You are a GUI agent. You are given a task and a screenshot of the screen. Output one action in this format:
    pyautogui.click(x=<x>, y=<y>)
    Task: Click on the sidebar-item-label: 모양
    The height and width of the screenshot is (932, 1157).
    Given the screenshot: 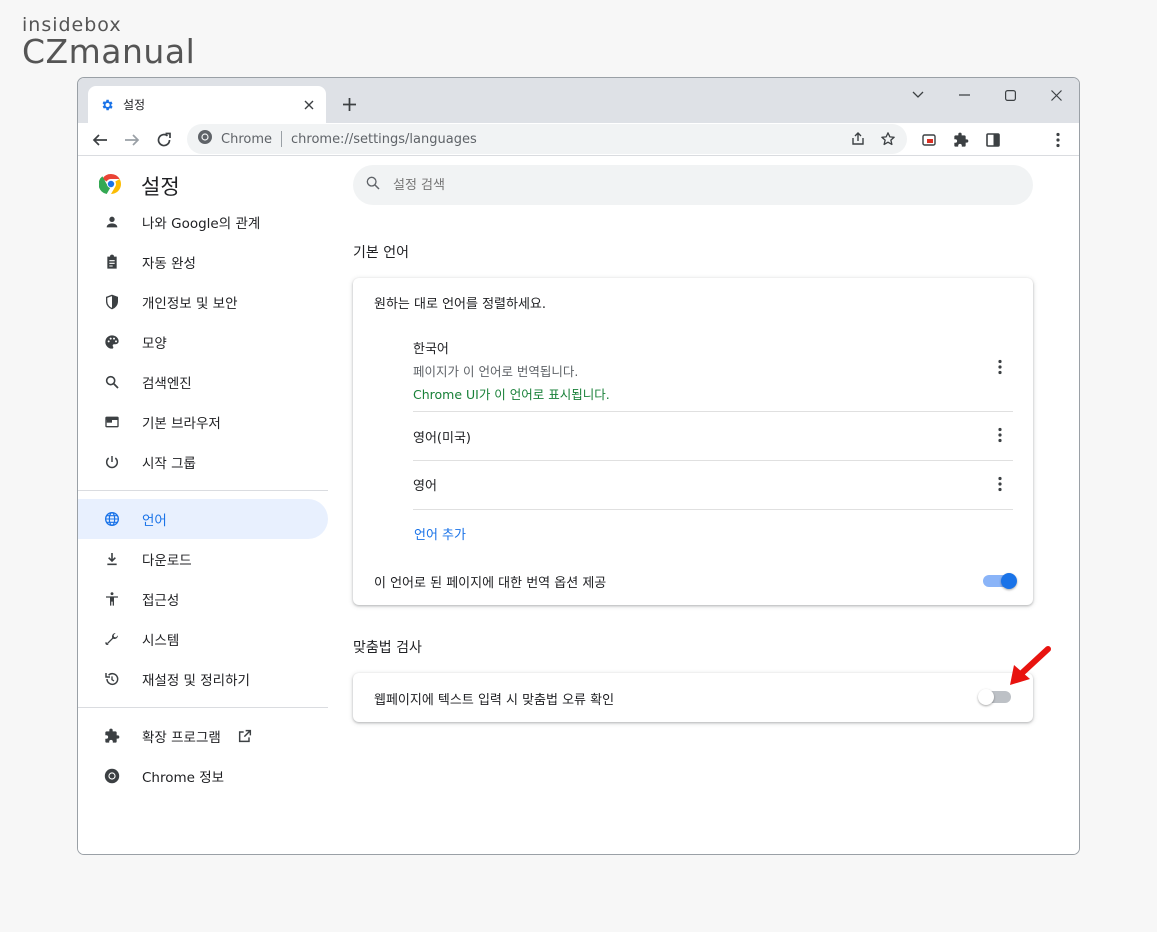 What is the action you would take?
    pyautogui.click(x=154, y=344)
    